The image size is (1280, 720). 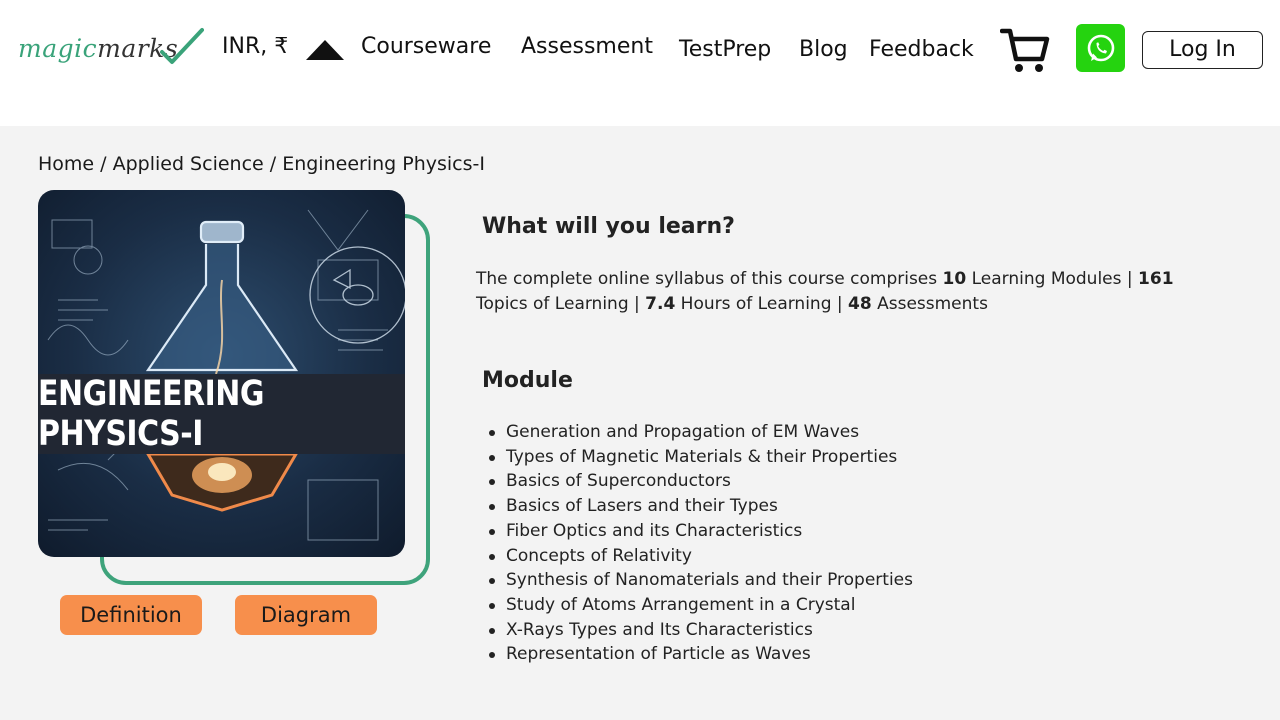 What do you see at coordinates (182, 46) in the screenshot?
I see `checkmark-icon` at bounding box center [182, 46].